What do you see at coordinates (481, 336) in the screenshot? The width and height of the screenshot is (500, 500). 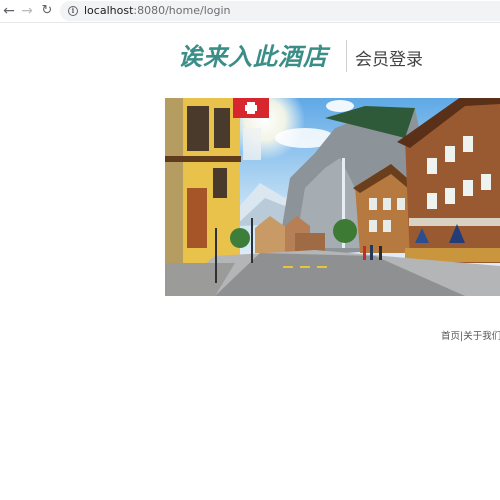 I see `footer-link-about: 关于我们` at bounding box center [481, 336].